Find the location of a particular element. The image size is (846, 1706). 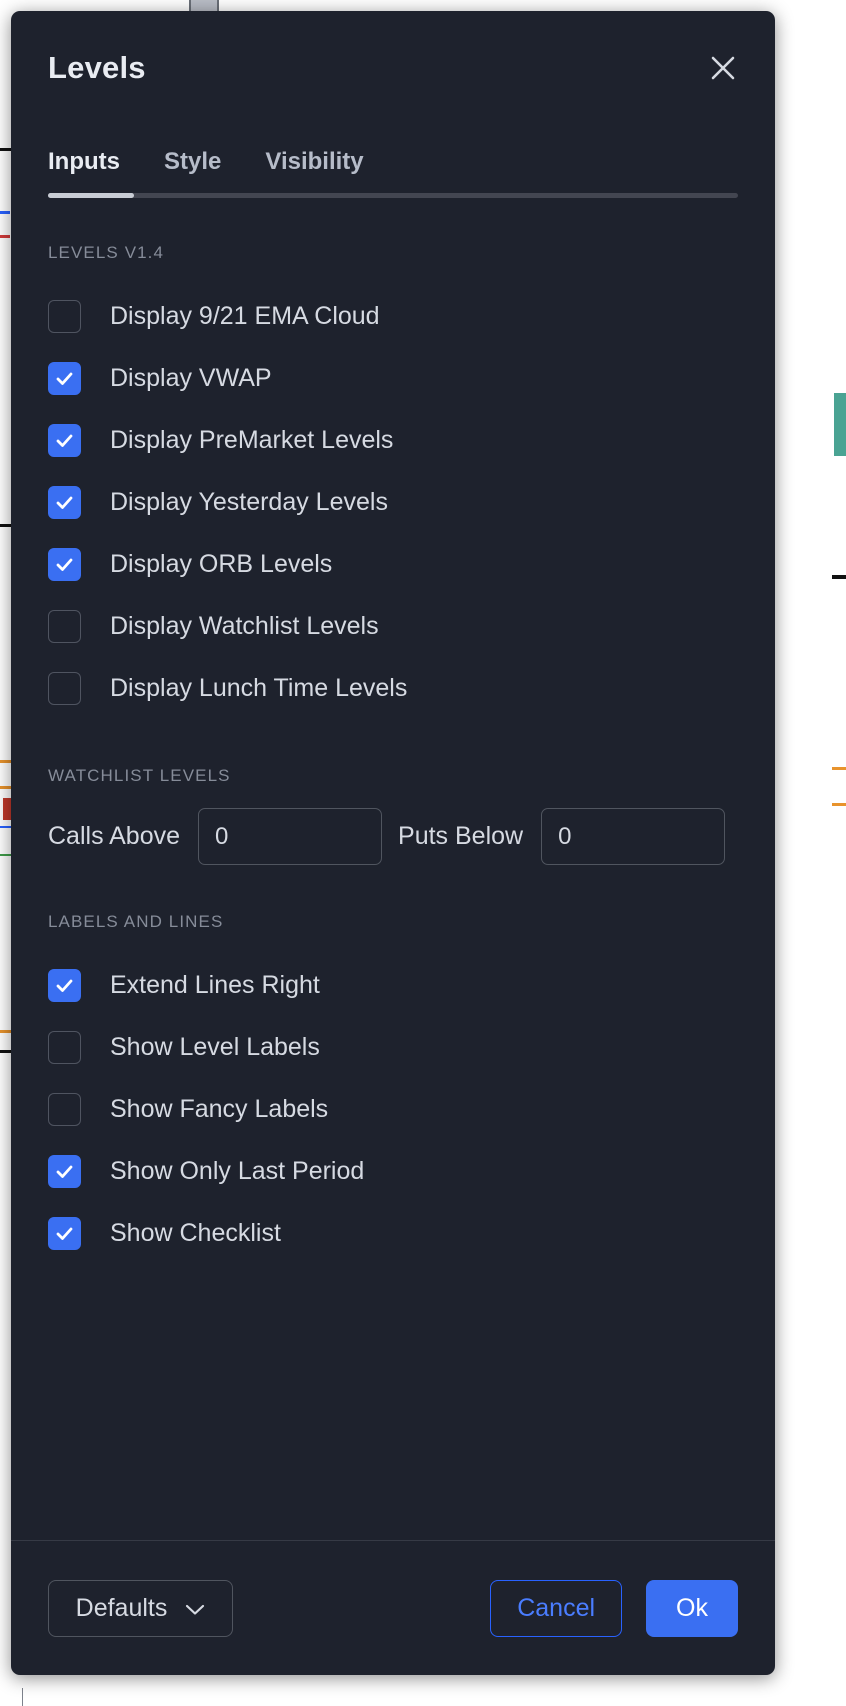

tab-scroll-thumb is located at coordinates (91, 195).